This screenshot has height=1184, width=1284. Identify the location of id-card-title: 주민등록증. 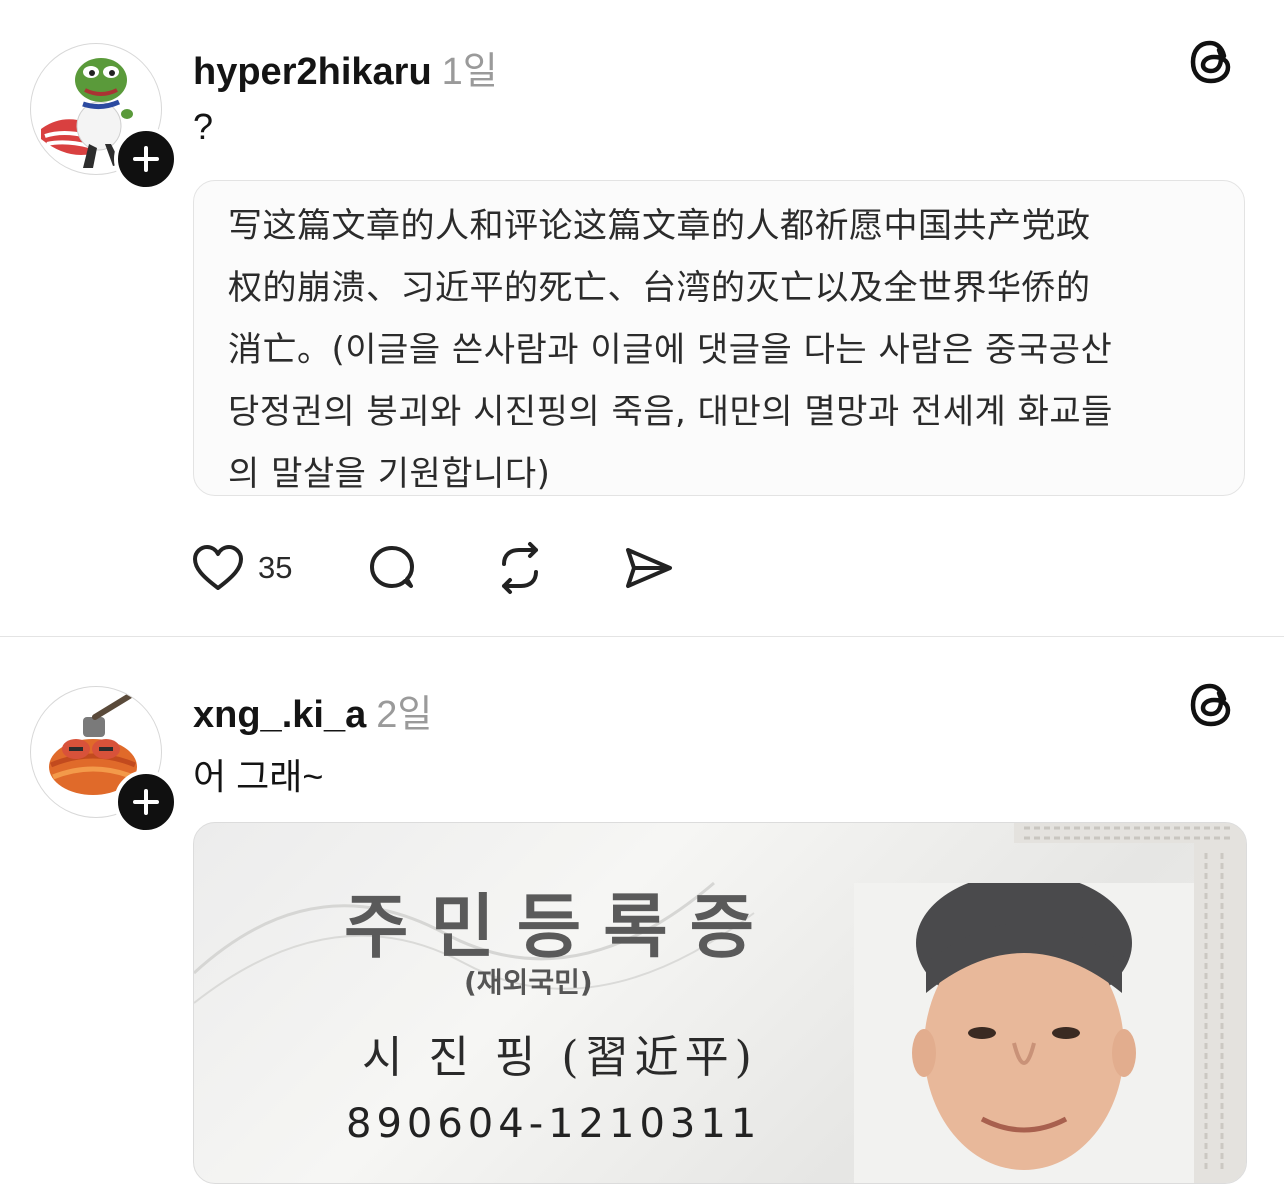
(560, 927).